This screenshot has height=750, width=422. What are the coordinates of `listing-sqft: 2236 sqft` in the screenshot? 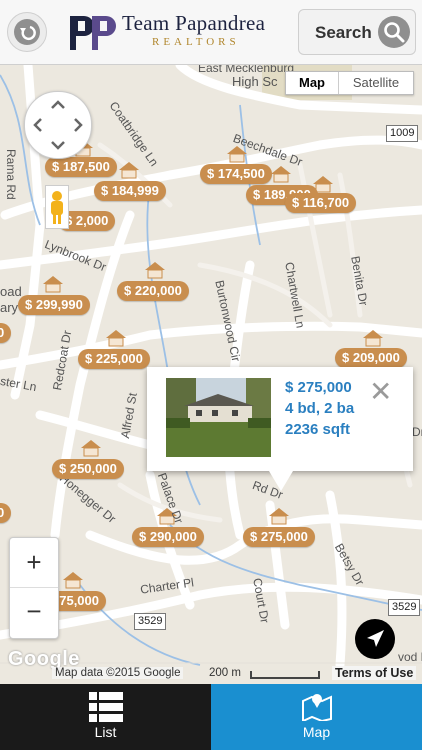 It's located at (318, 429).